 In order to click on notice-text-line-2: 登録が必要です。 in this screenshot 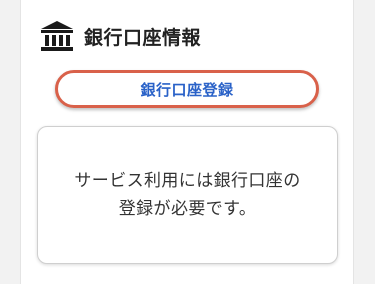, I will do `click(187, 209)`.